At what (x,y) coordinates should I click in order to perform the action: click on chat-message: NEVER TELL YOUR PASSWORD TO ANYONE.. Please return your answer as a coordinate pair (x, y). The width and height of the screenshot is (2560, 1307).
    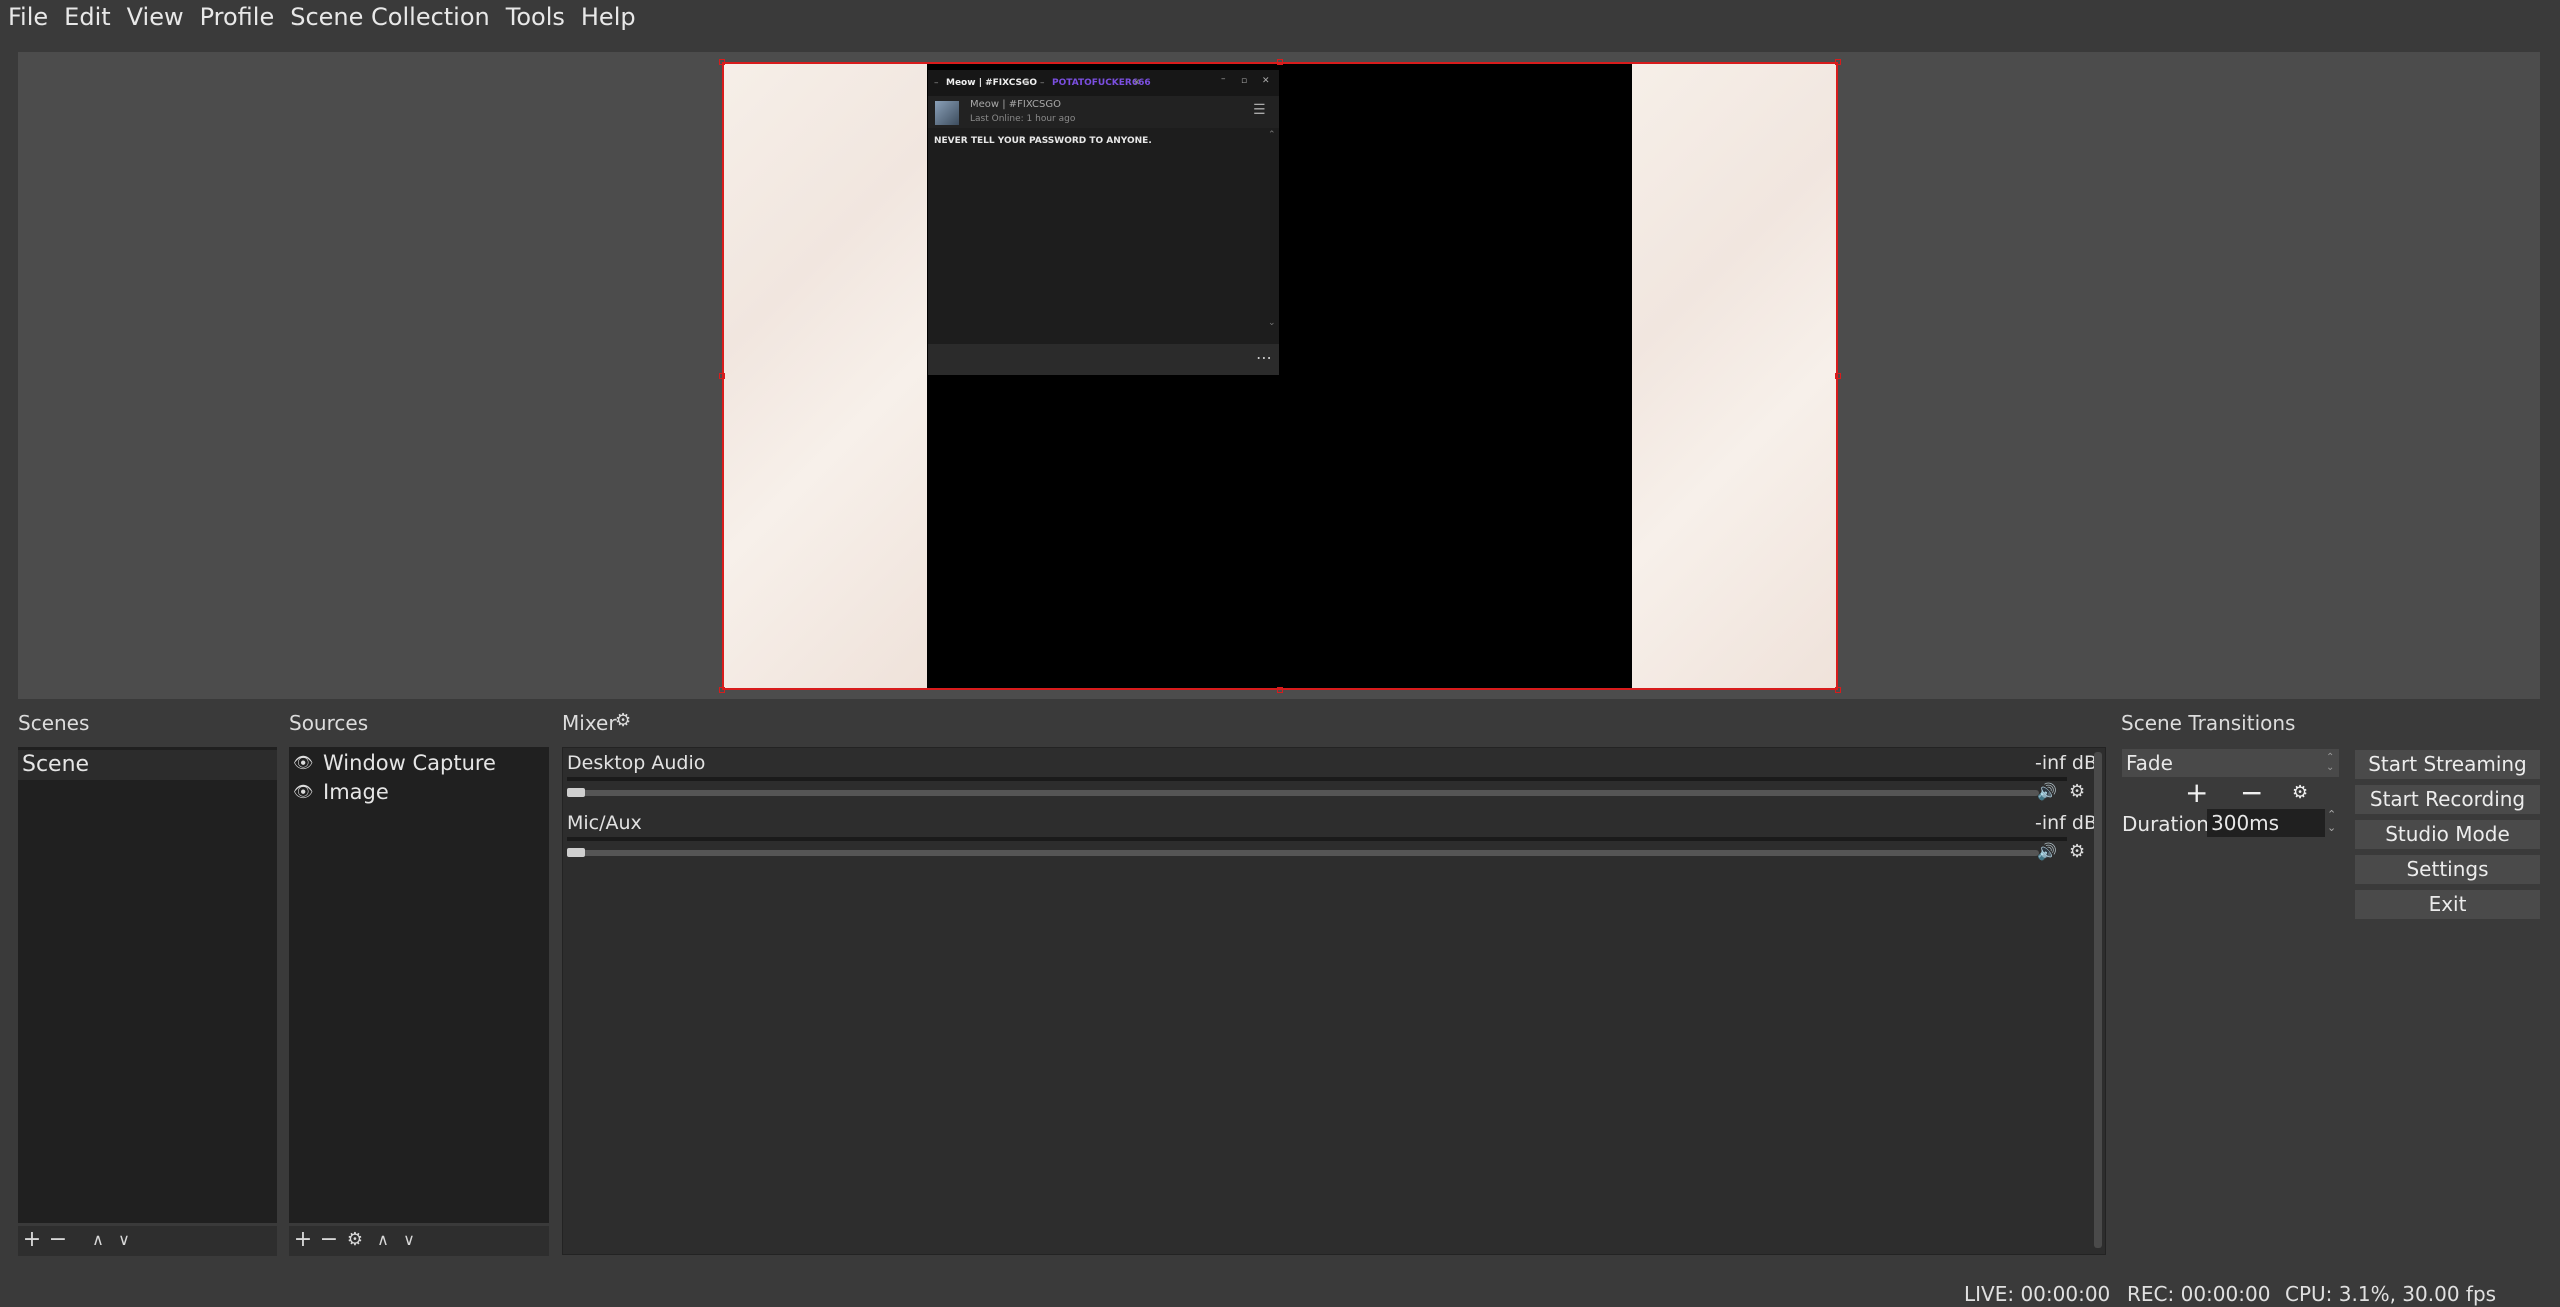
    Looking at the image, I should click on (1043, 141).